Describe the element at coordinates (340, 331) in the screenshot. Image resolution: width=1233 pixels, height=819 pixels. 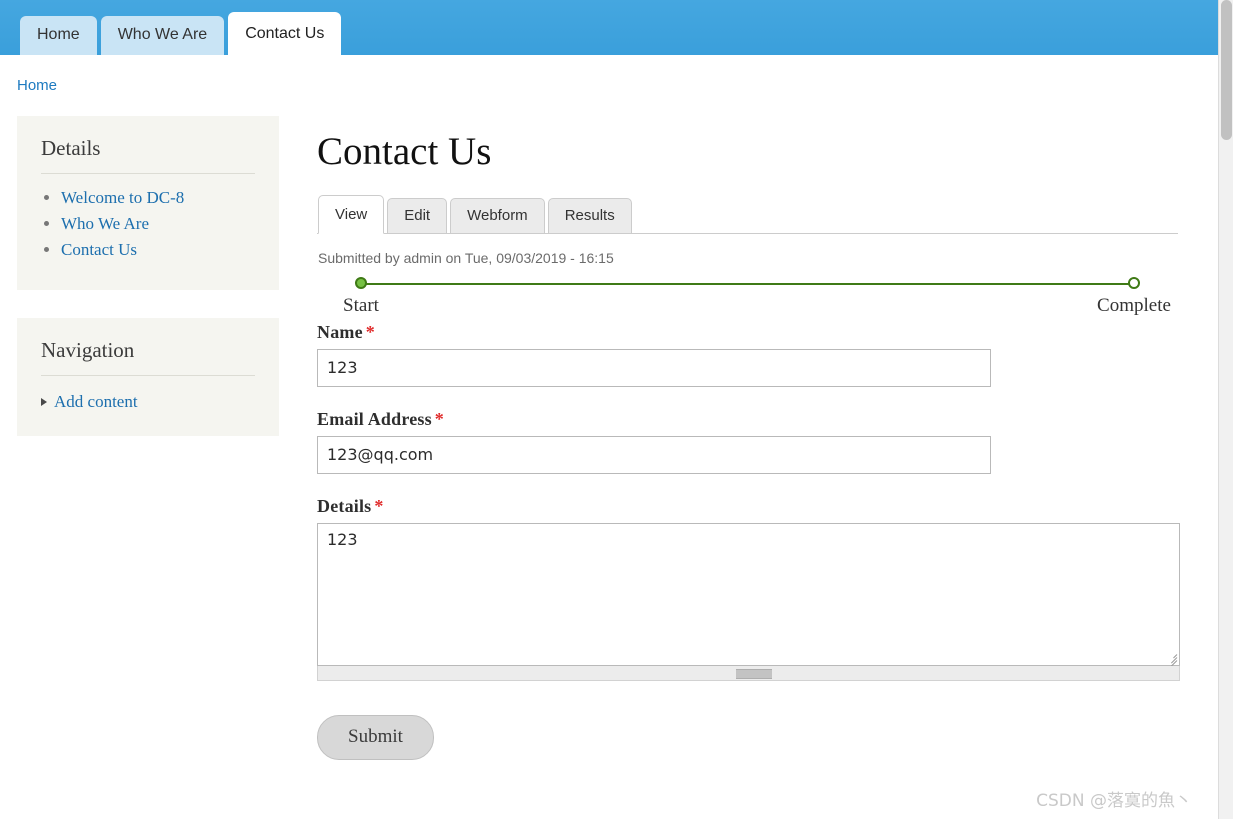
I see `label-text: Name` at that location.